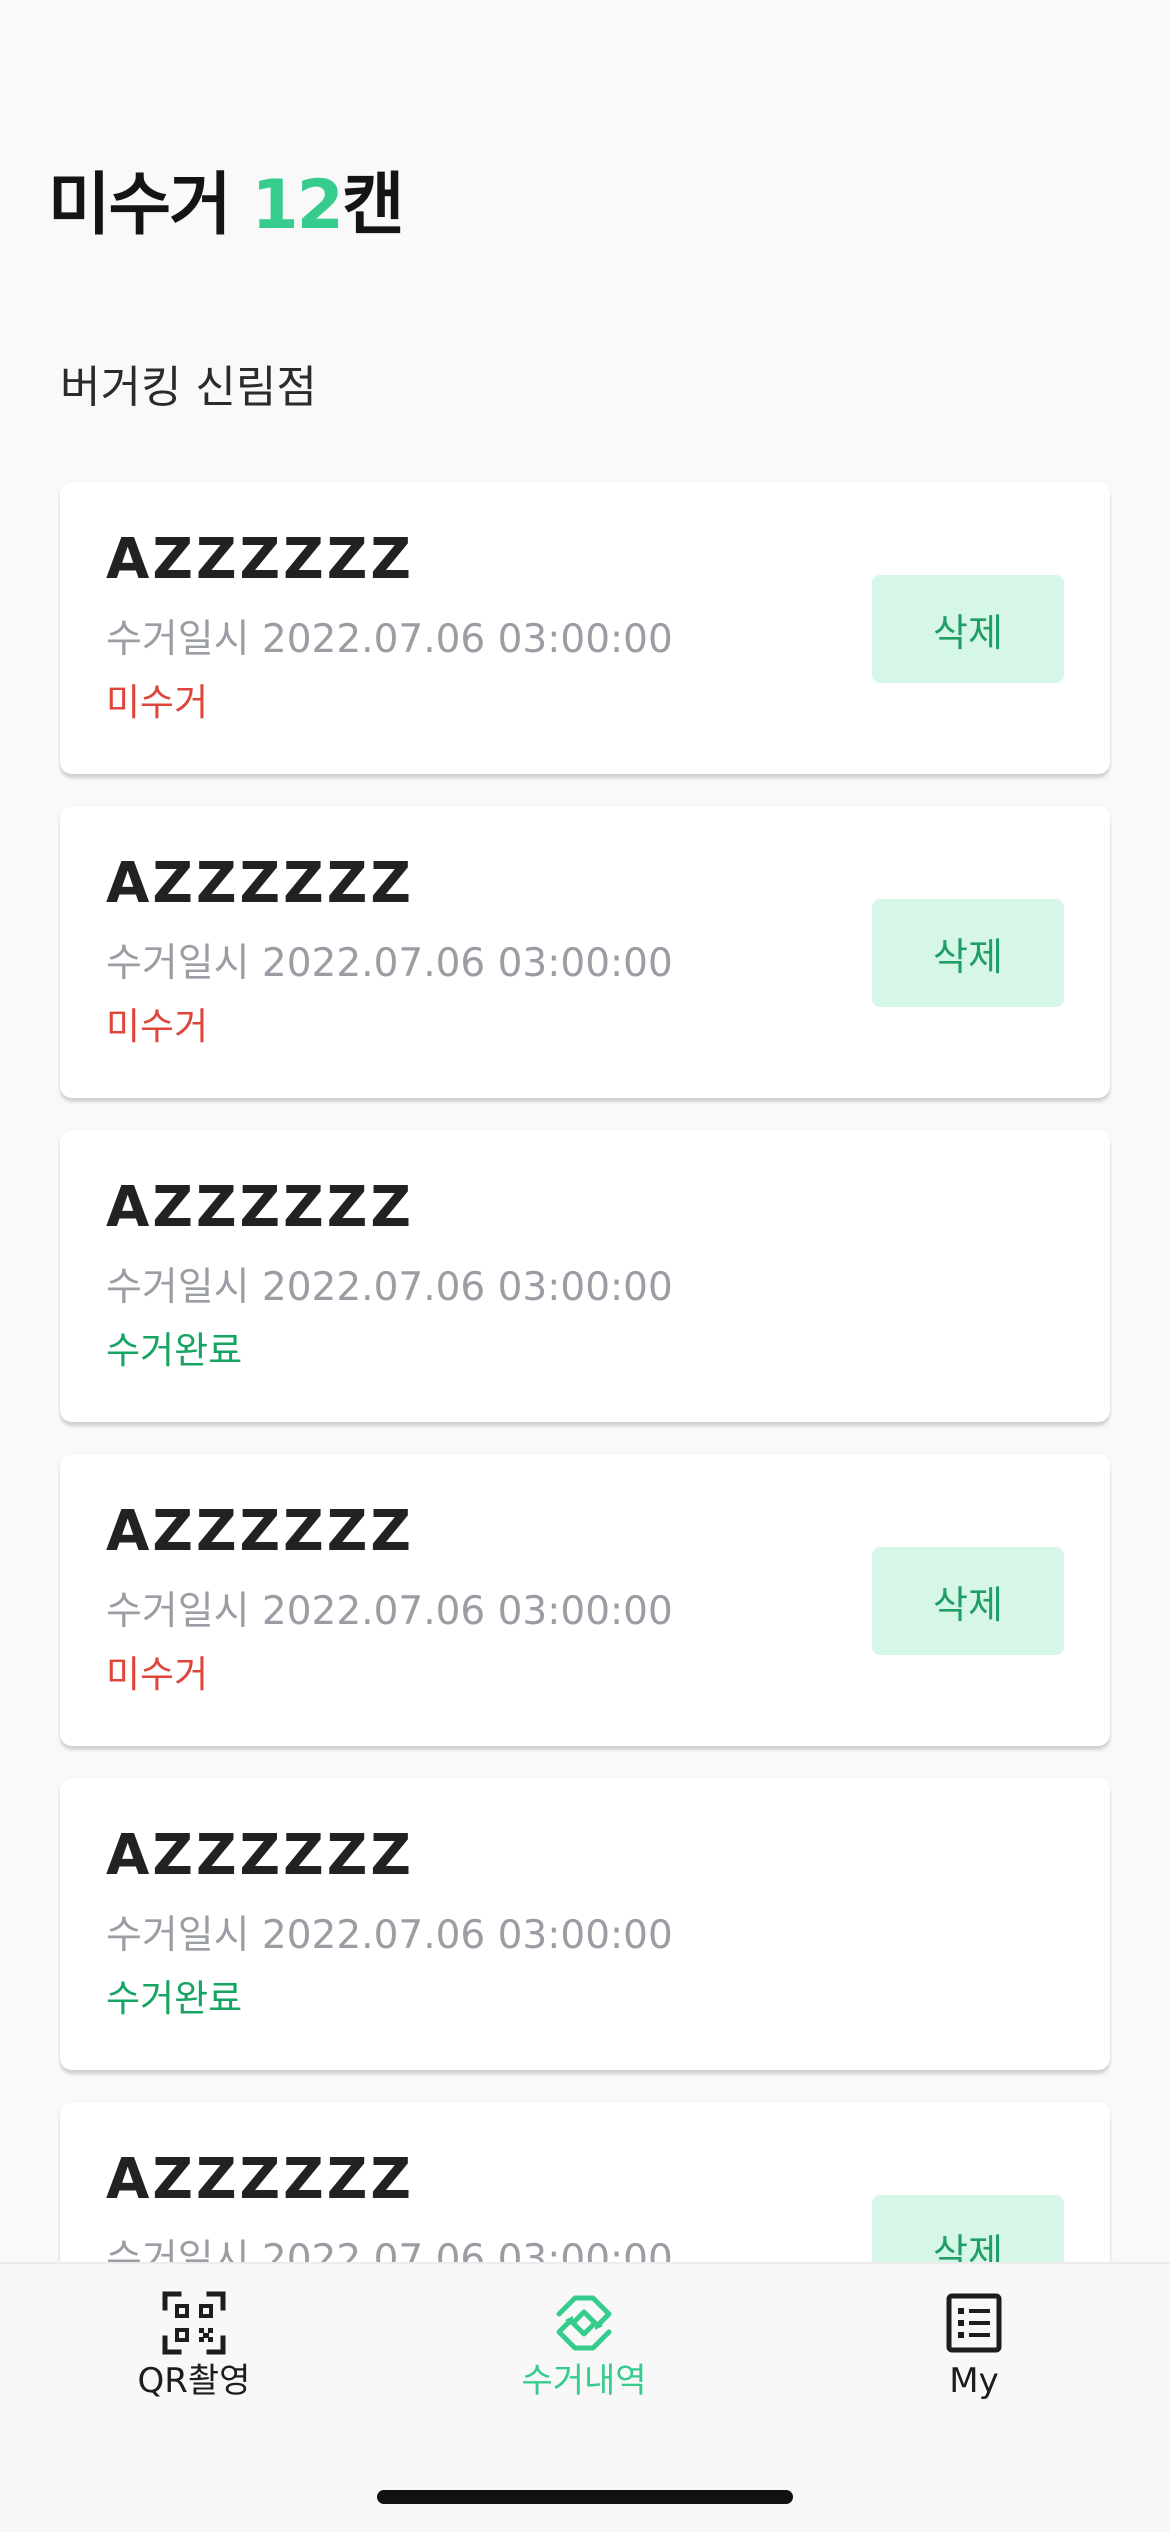 This screenshot has width=1170, height=2532. What do you see at coordinates (194, 2381) in the screenshot?
I see `tab-label: QR촬영` at bounding box center [194, 2381].